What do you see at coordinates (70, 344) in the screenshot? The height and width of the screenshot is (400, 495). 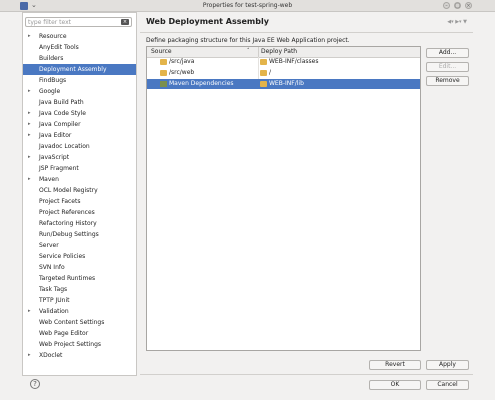 I see `tree-item-label: Web Project Settings` at bounding box center [70, 344].